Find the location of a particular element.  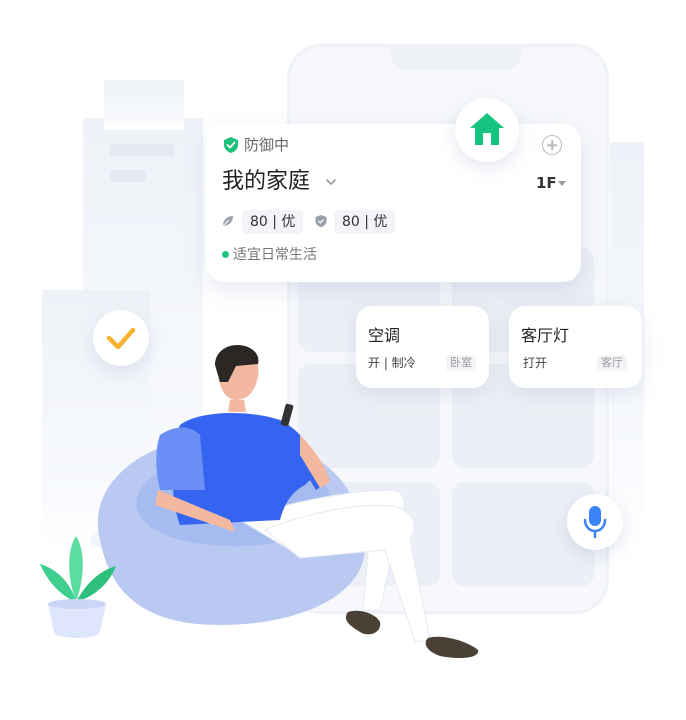

security-status: 防御中 is located at coordinates (267, 145).